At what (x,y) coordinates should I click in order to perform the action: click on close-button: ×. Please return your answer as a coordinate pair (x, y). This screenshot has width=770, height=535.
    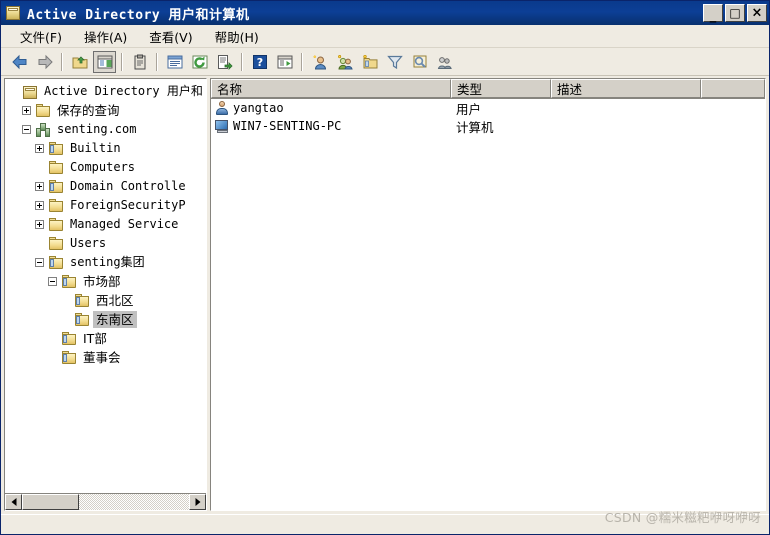
    Looking at the image, I should click on (757, 13).